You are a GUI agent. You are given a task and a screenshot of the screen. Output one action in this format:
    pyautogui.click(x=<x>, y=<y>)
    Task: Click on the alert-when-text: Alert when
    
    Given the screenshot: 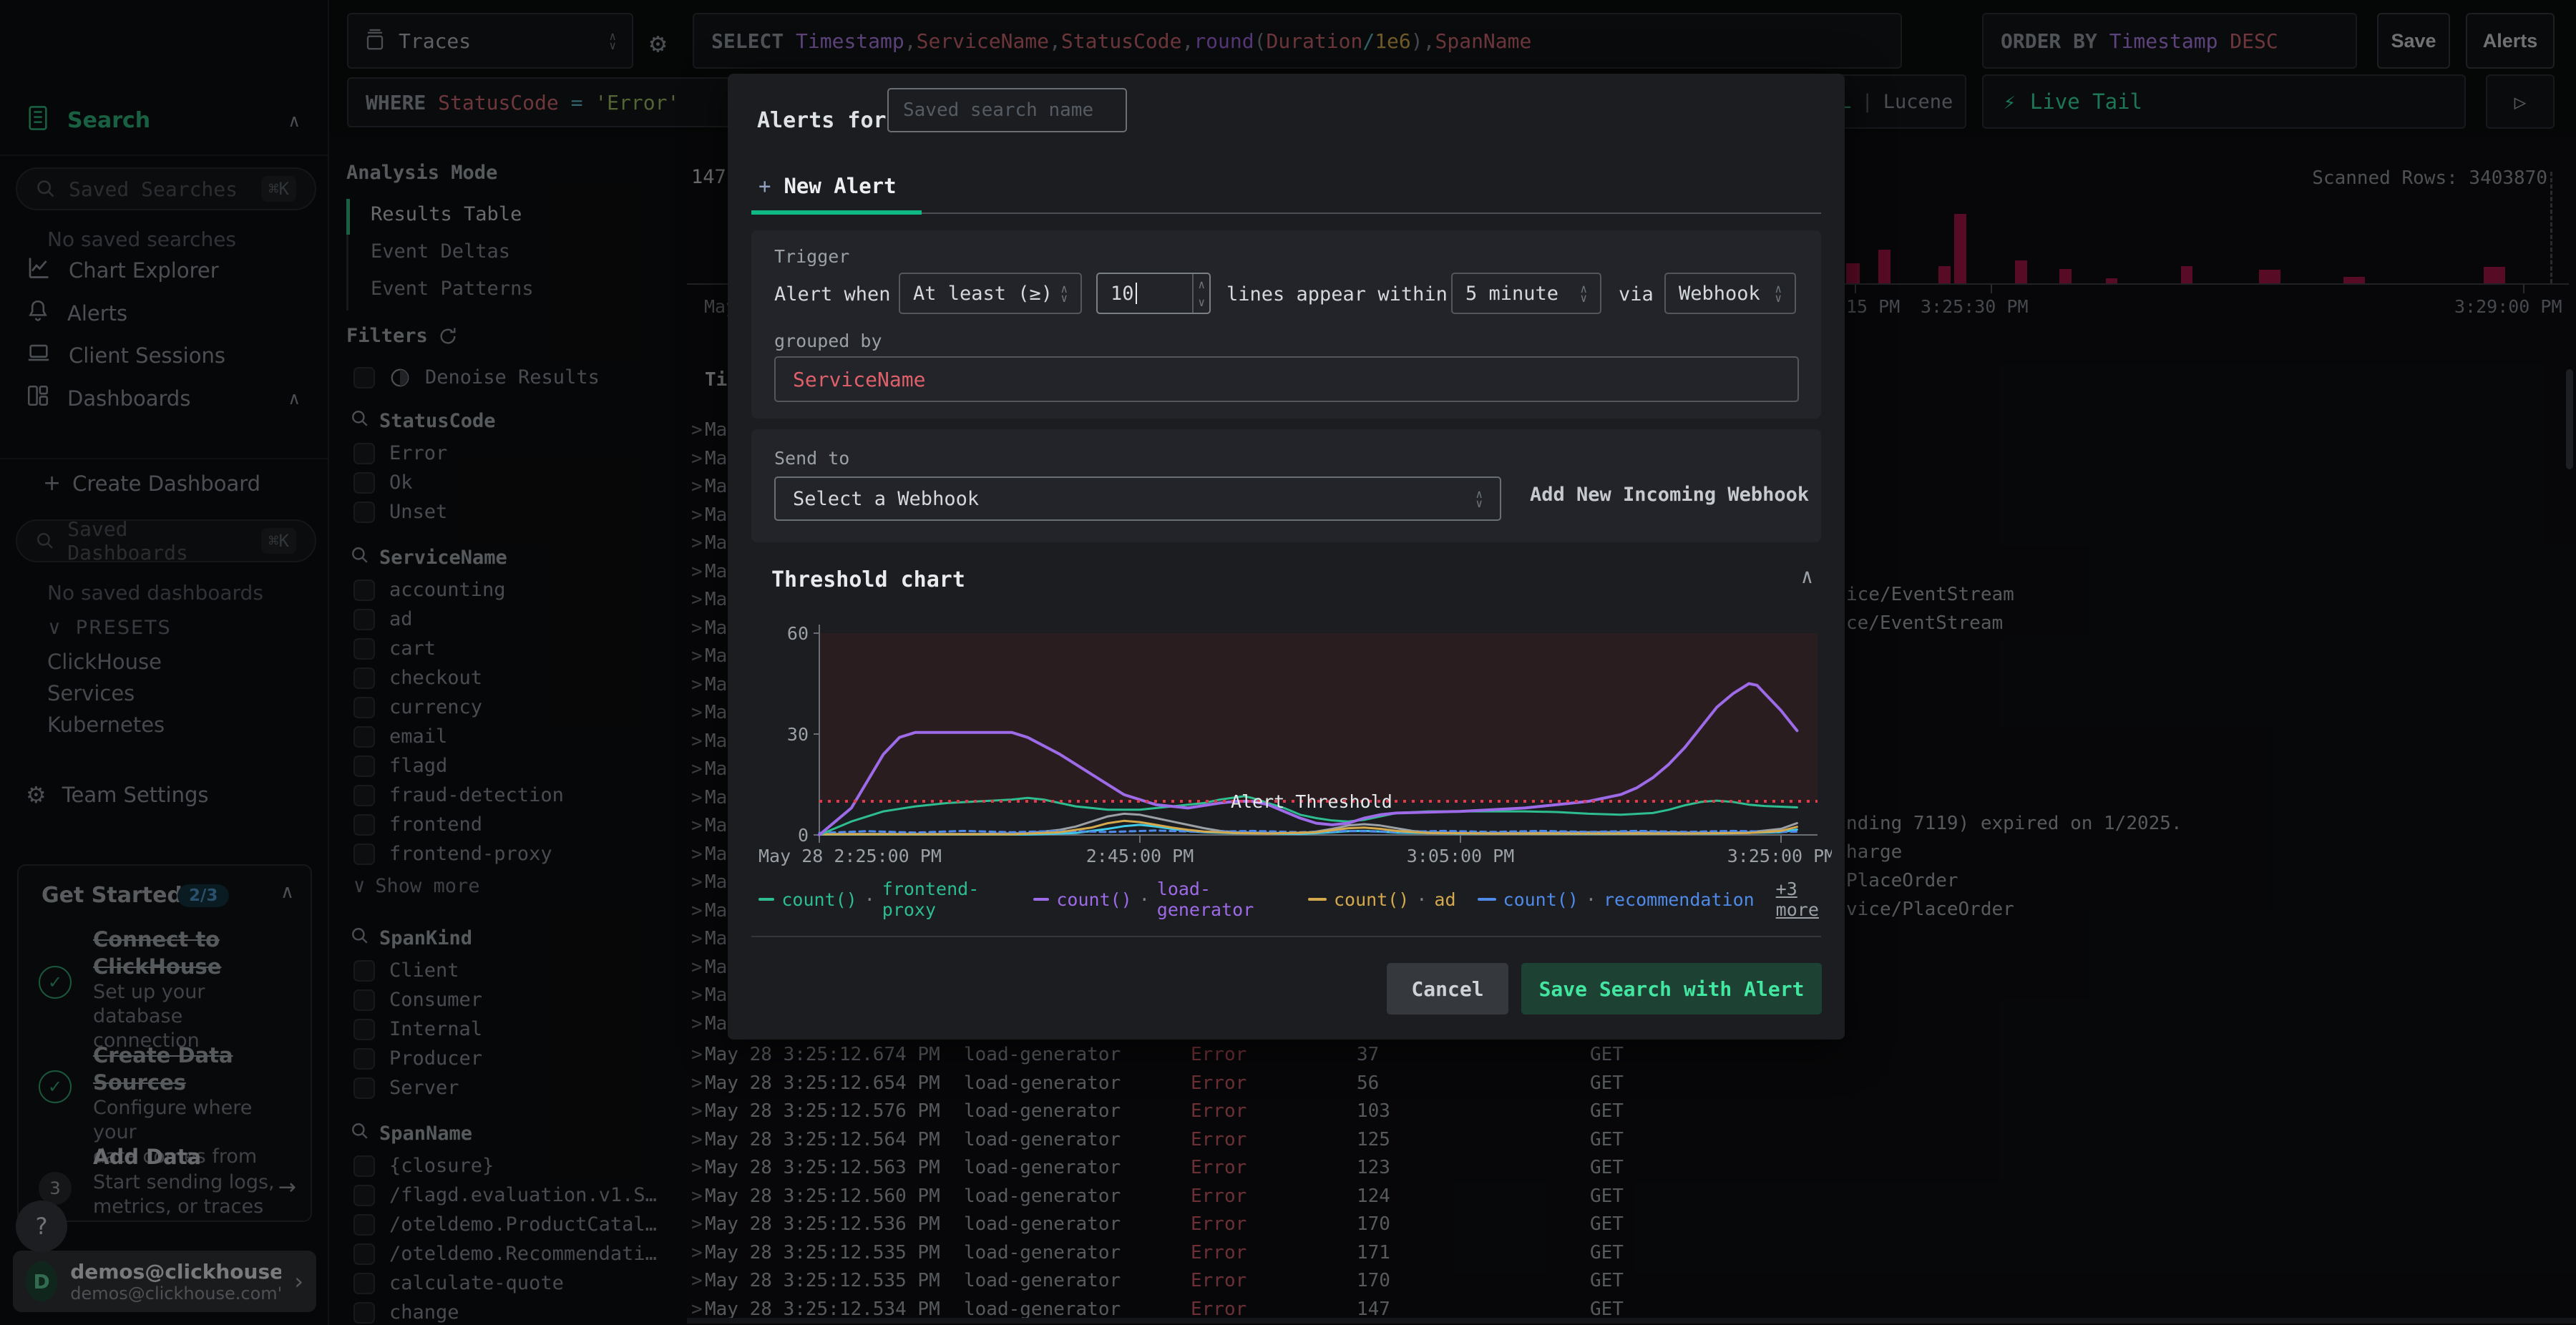 What is the action you would take?
    pyautogui.click(x=832, y=294)
    